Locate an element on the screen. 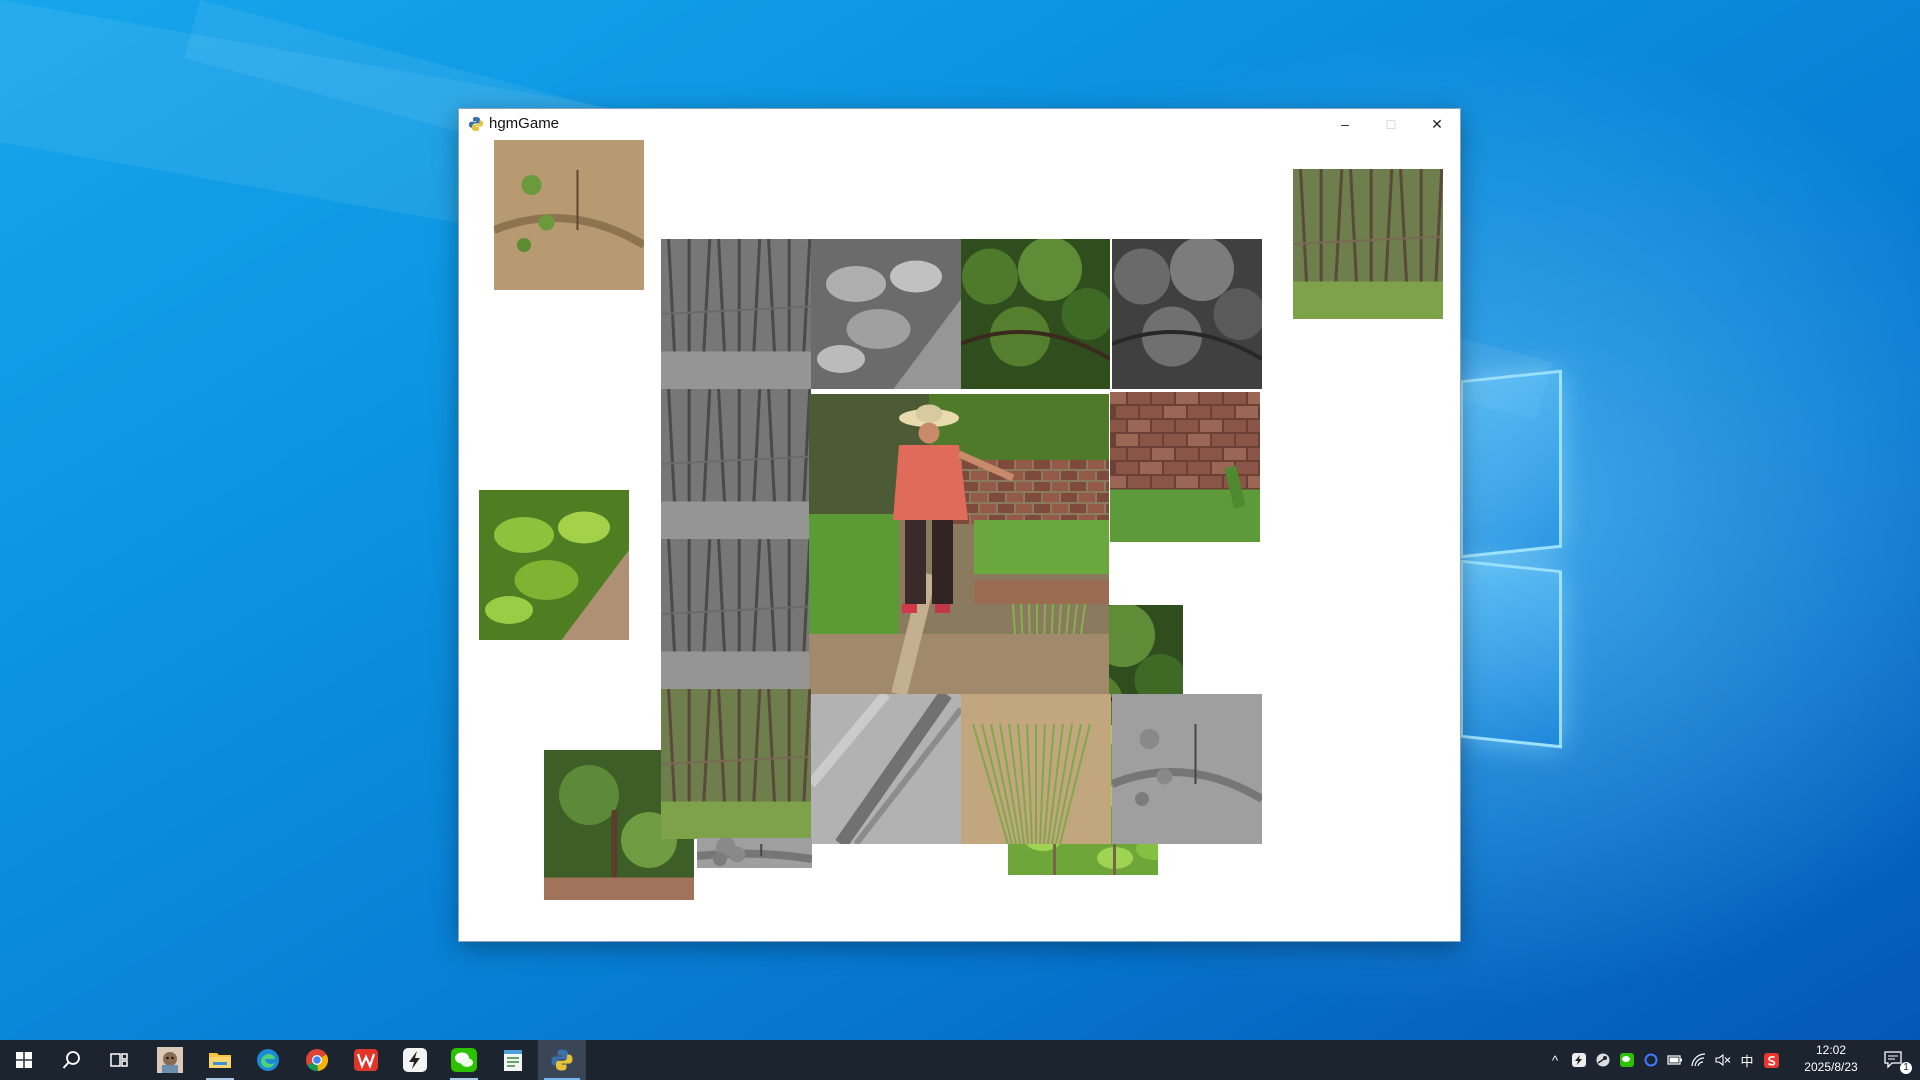 The width and height of the screenshot is (1920, 1080). notepad-icon is located at coordinates (513, 1060).